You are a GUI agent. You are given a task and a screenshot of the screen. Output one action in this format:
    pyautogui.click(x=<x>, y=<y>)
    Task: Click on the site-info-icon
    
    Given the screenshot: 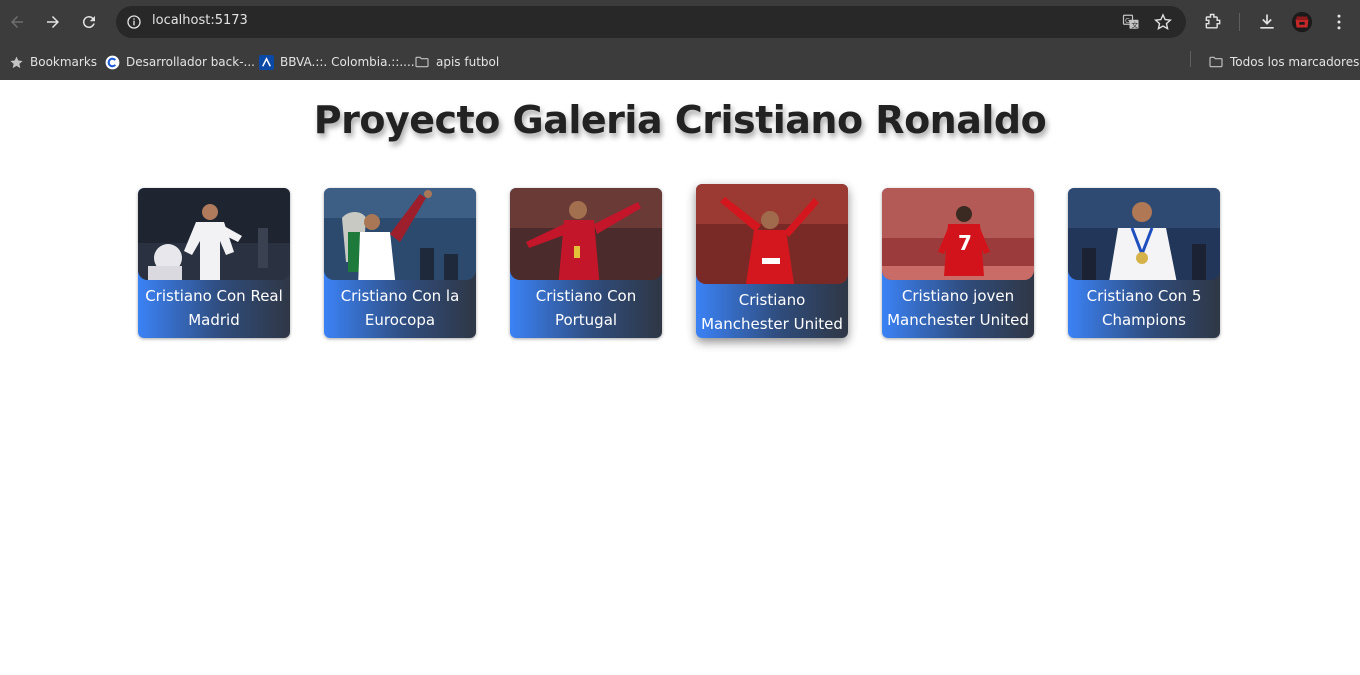 What is the action you would take?
    pyautogui.click(x=134, y=22)
    